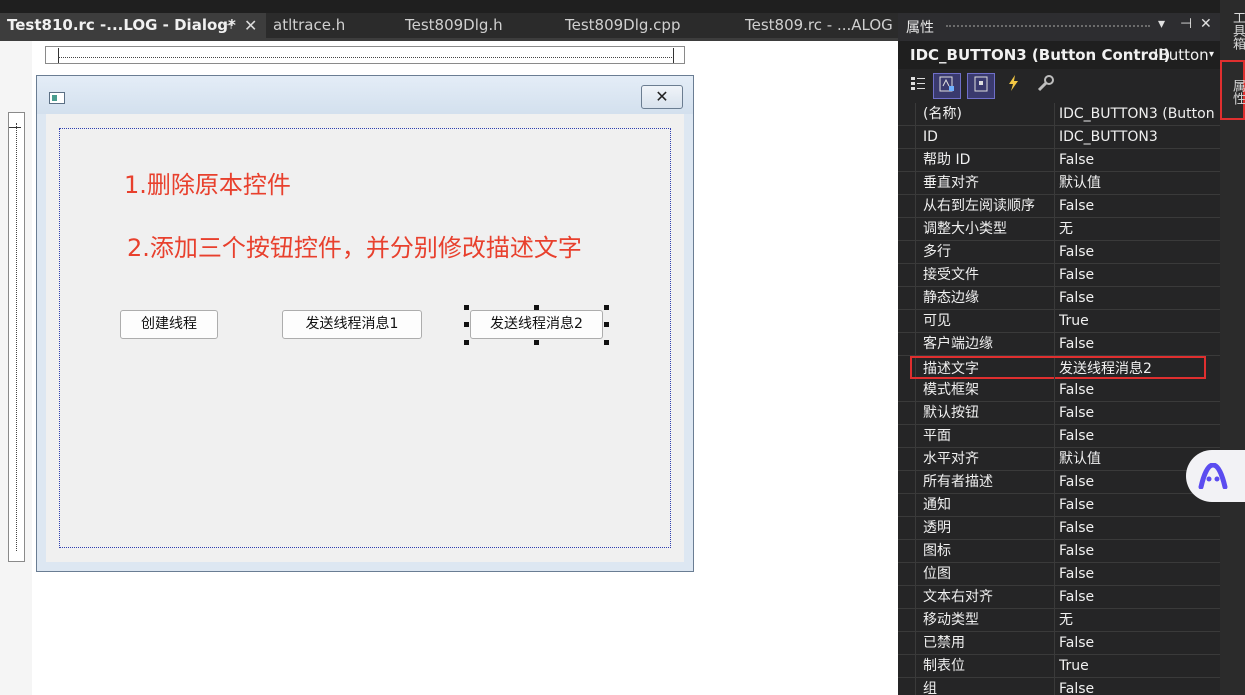 The width and height of the screenshot is (1245, 695). What do you see at coordinates (958, 597) in the screenshot?
I see `property-name: 文本右对齐` at bounding box center [958, 597].